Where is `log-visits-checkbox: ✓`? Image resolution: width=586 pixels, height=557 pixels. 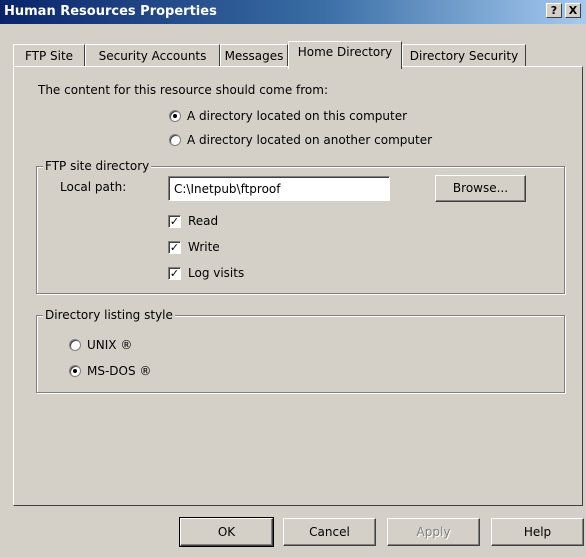
log-visits-checkbox: ✓ is located at coordinates (174, 273).